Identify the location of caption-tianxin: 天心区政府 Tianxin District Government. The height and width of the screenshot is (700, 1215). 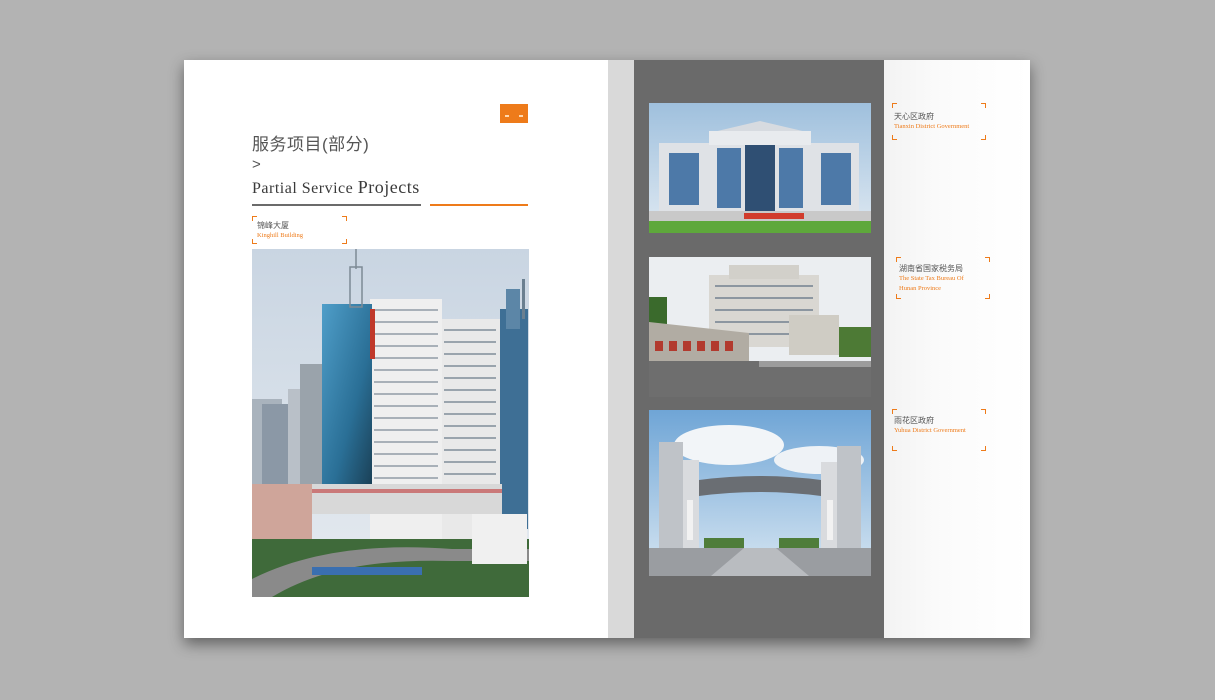
(939, 121).